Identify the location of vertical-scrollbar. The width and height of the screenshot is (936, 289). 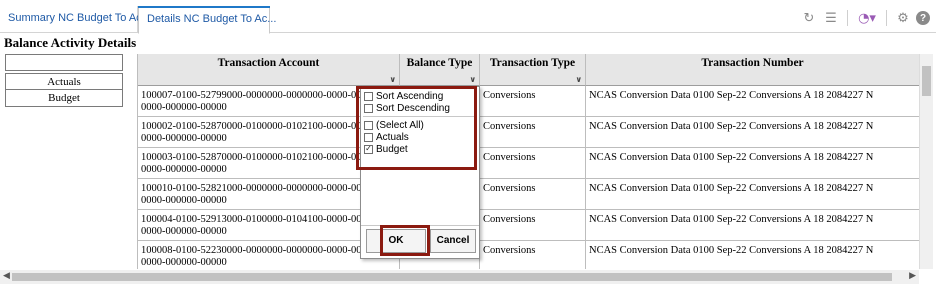
(926, 161).